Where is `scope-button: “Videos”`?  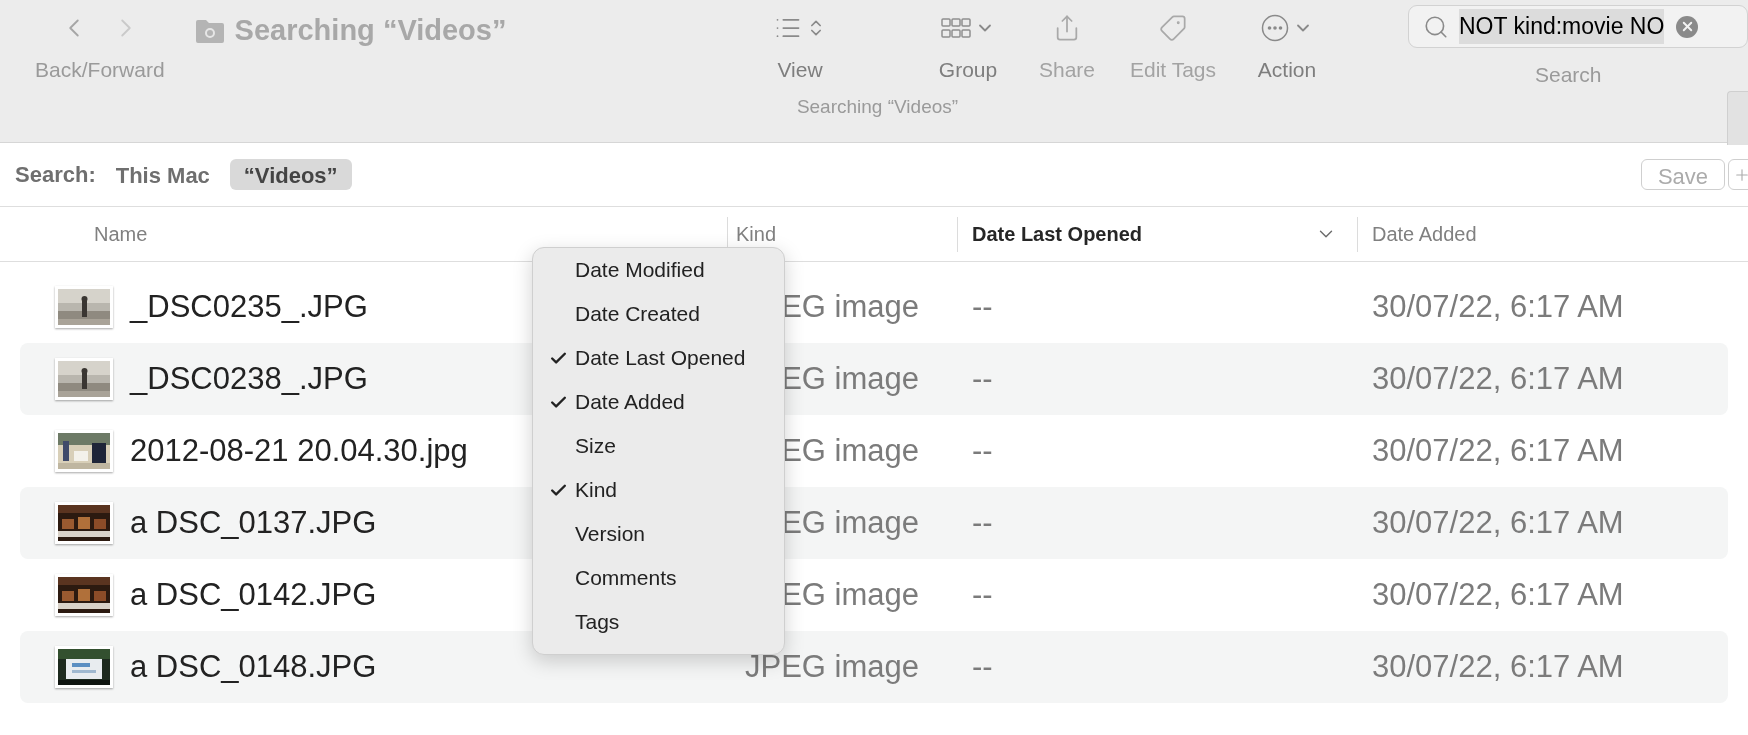
scope-button: “Videos” is located at coordinates (290, 174).